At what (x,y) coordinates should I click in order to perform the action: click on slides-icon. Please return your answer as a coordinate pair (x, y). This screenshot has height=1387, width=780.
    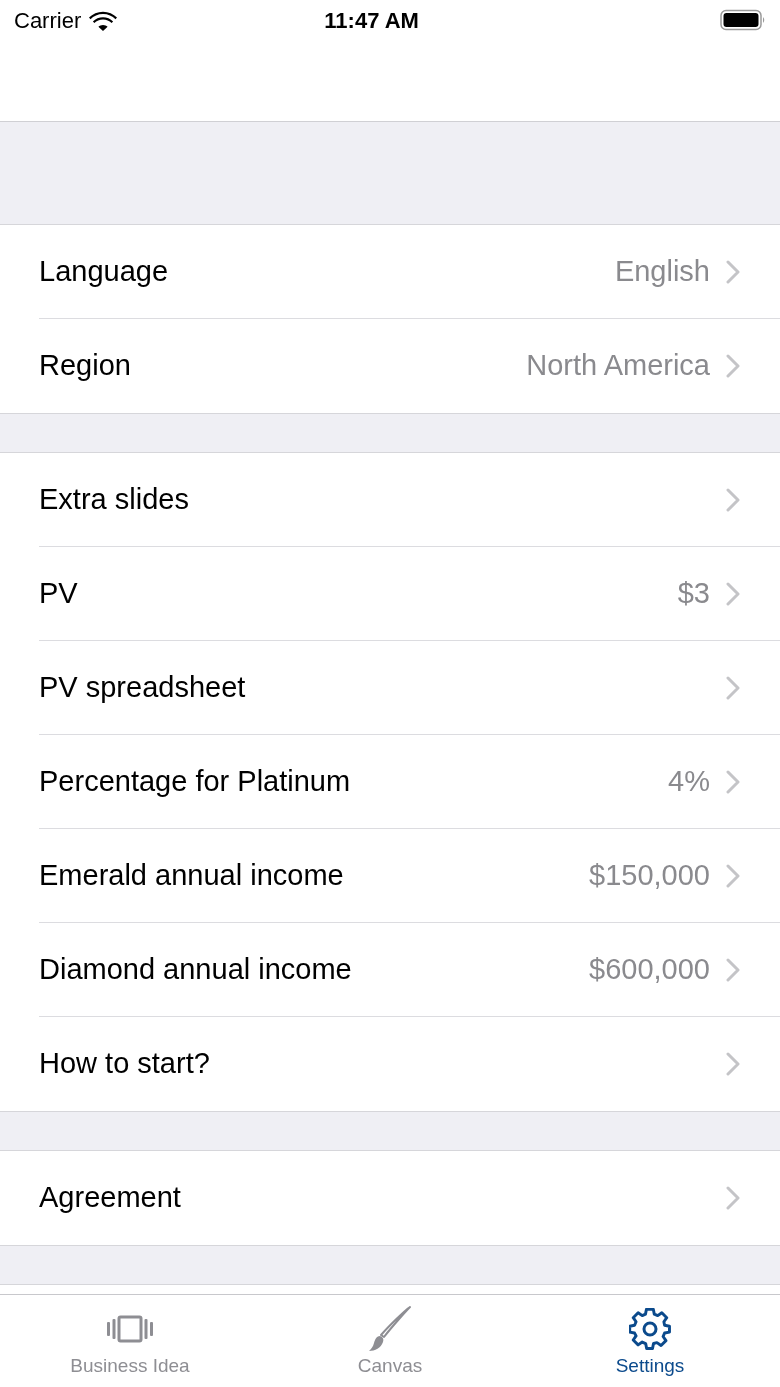
    Looking at the image, I should click on (130, 1329).